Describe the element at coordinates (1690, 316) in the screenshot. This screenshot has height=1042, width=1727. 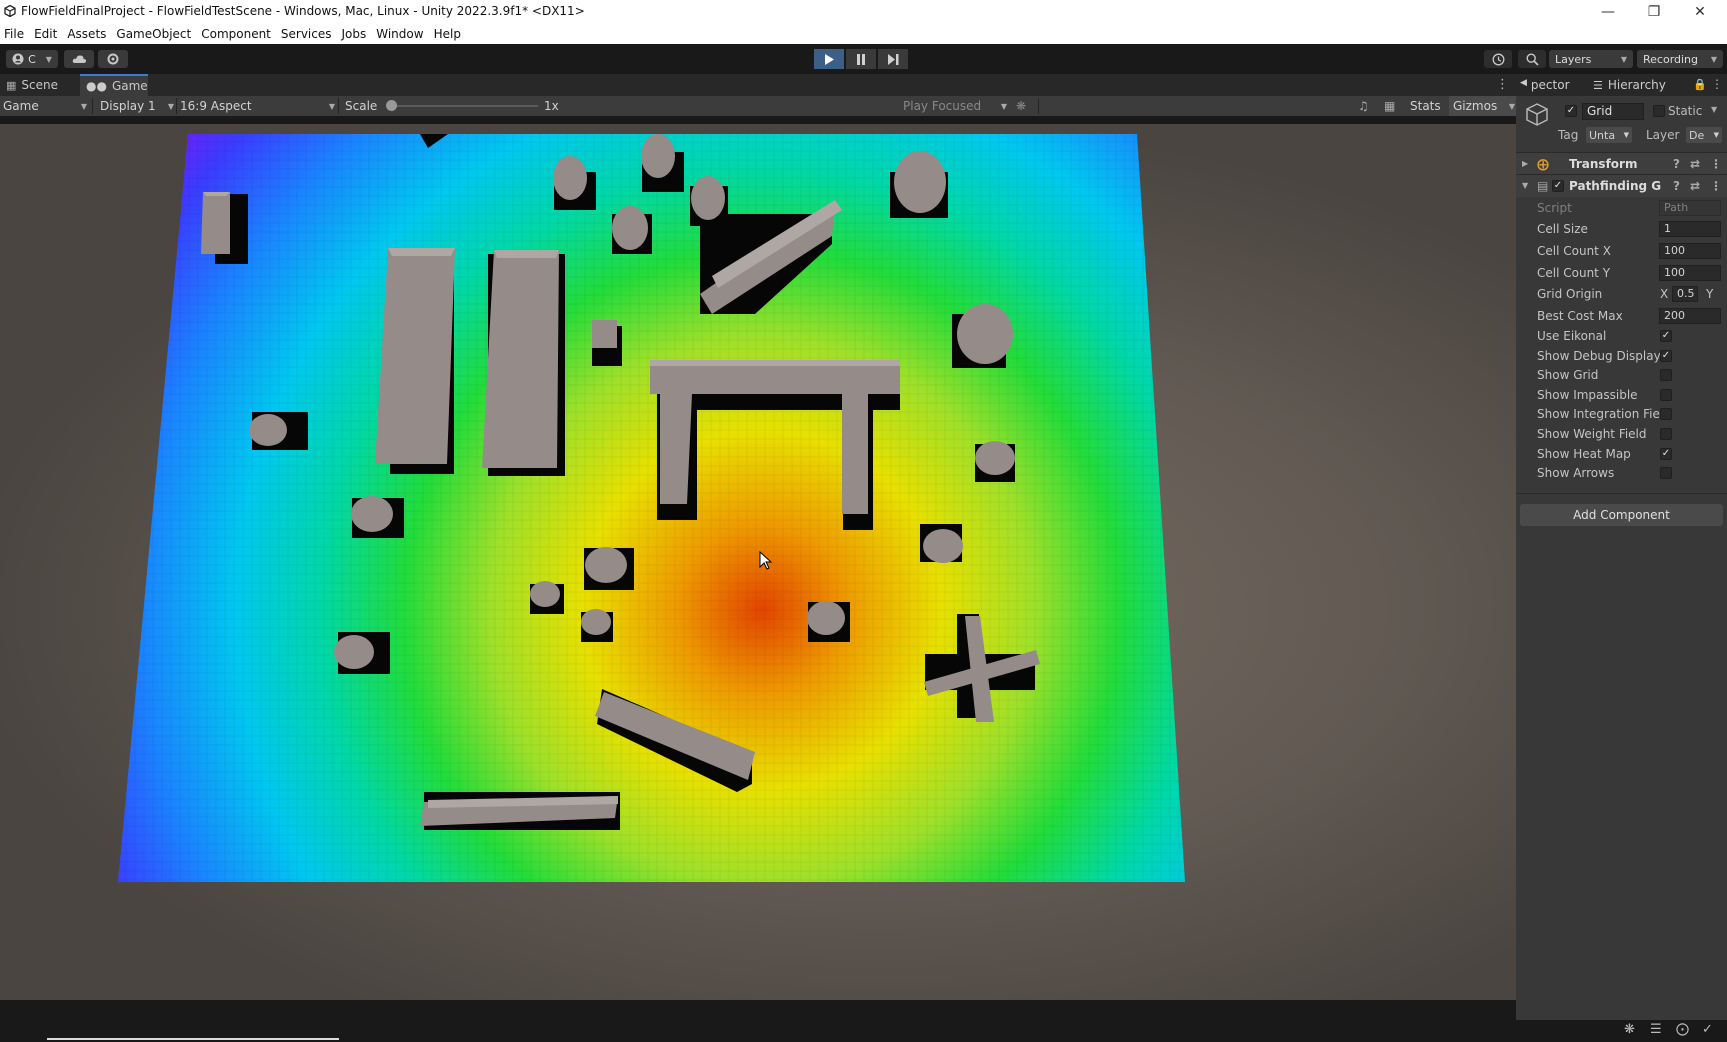
I see `best-cost-max-input: 200` at that location.